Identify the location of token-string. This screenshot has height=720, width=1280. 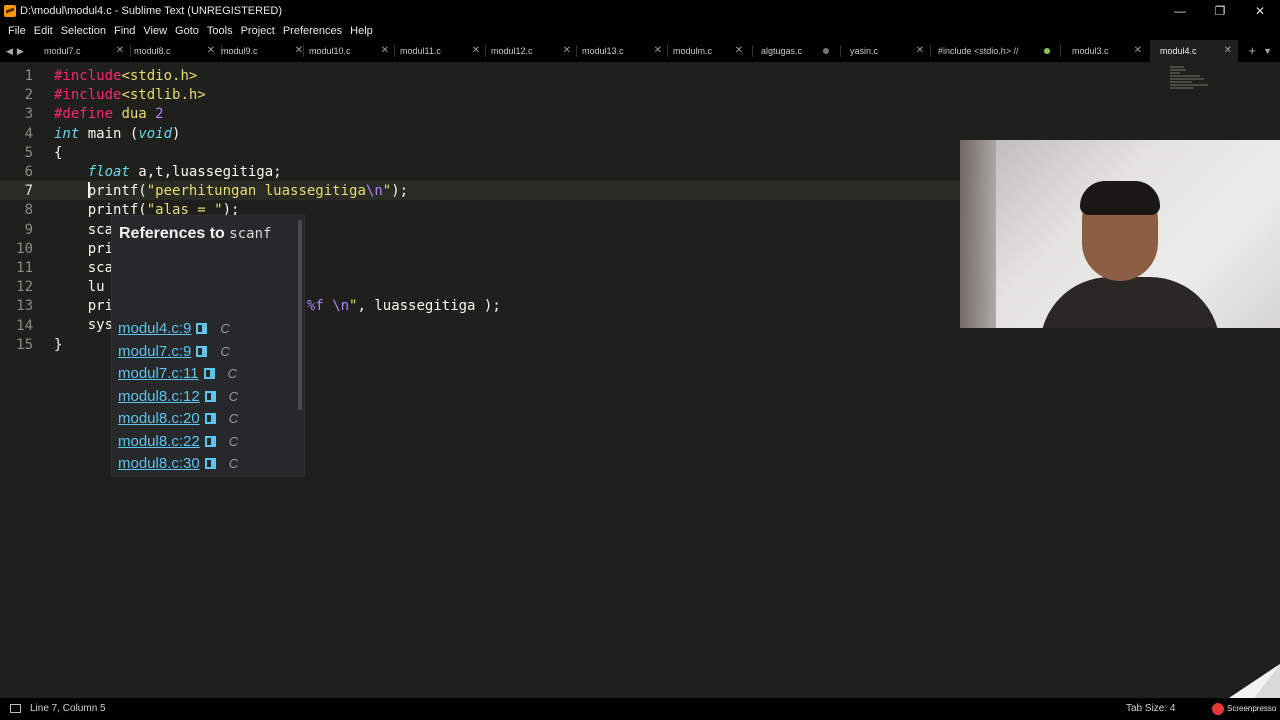
(328, 306).